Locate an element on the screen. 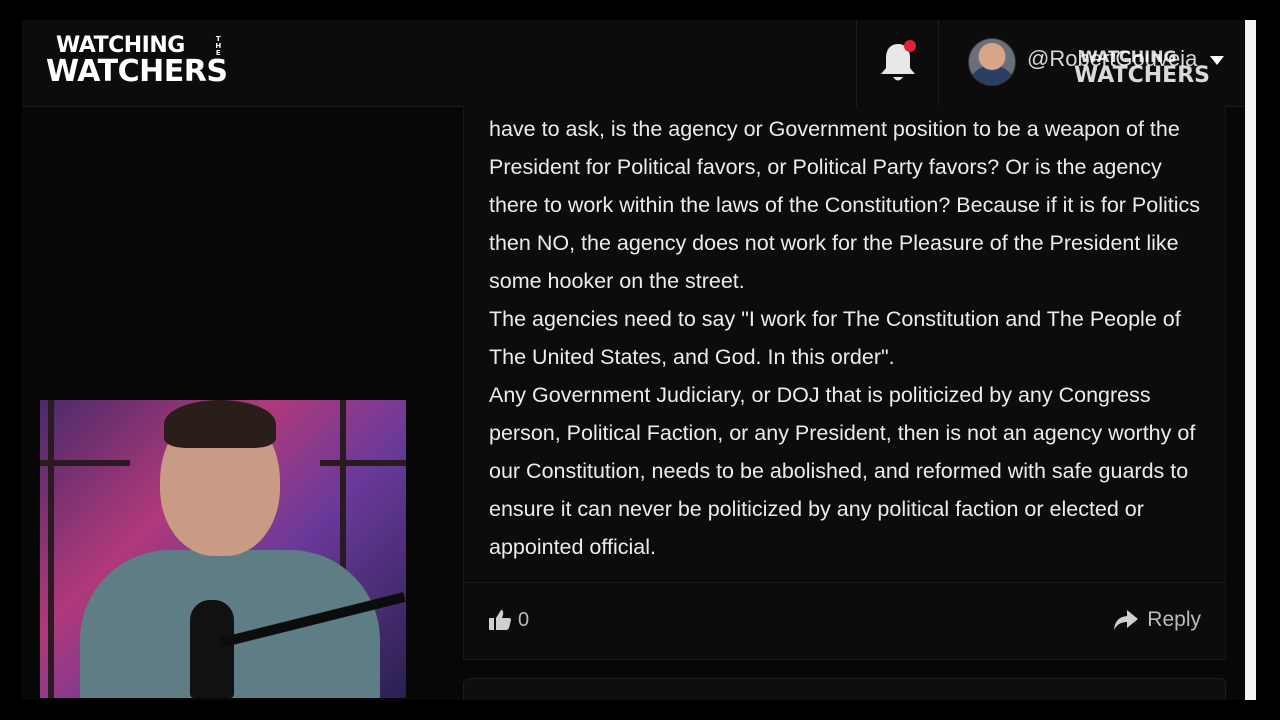 The image size is (1280, 720). person-hair is located at coordinates (220, 424).